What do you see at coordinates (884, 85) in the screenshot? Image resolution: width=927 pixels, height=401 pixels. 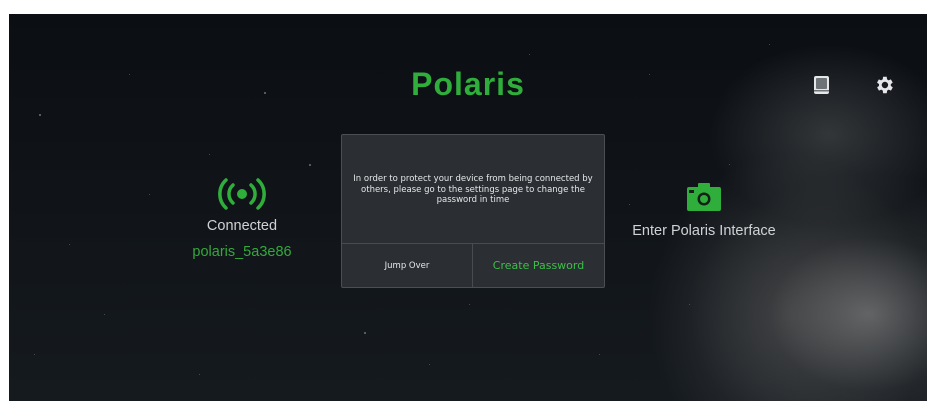 I see `gear-icon` at bounding box center [884, 85].